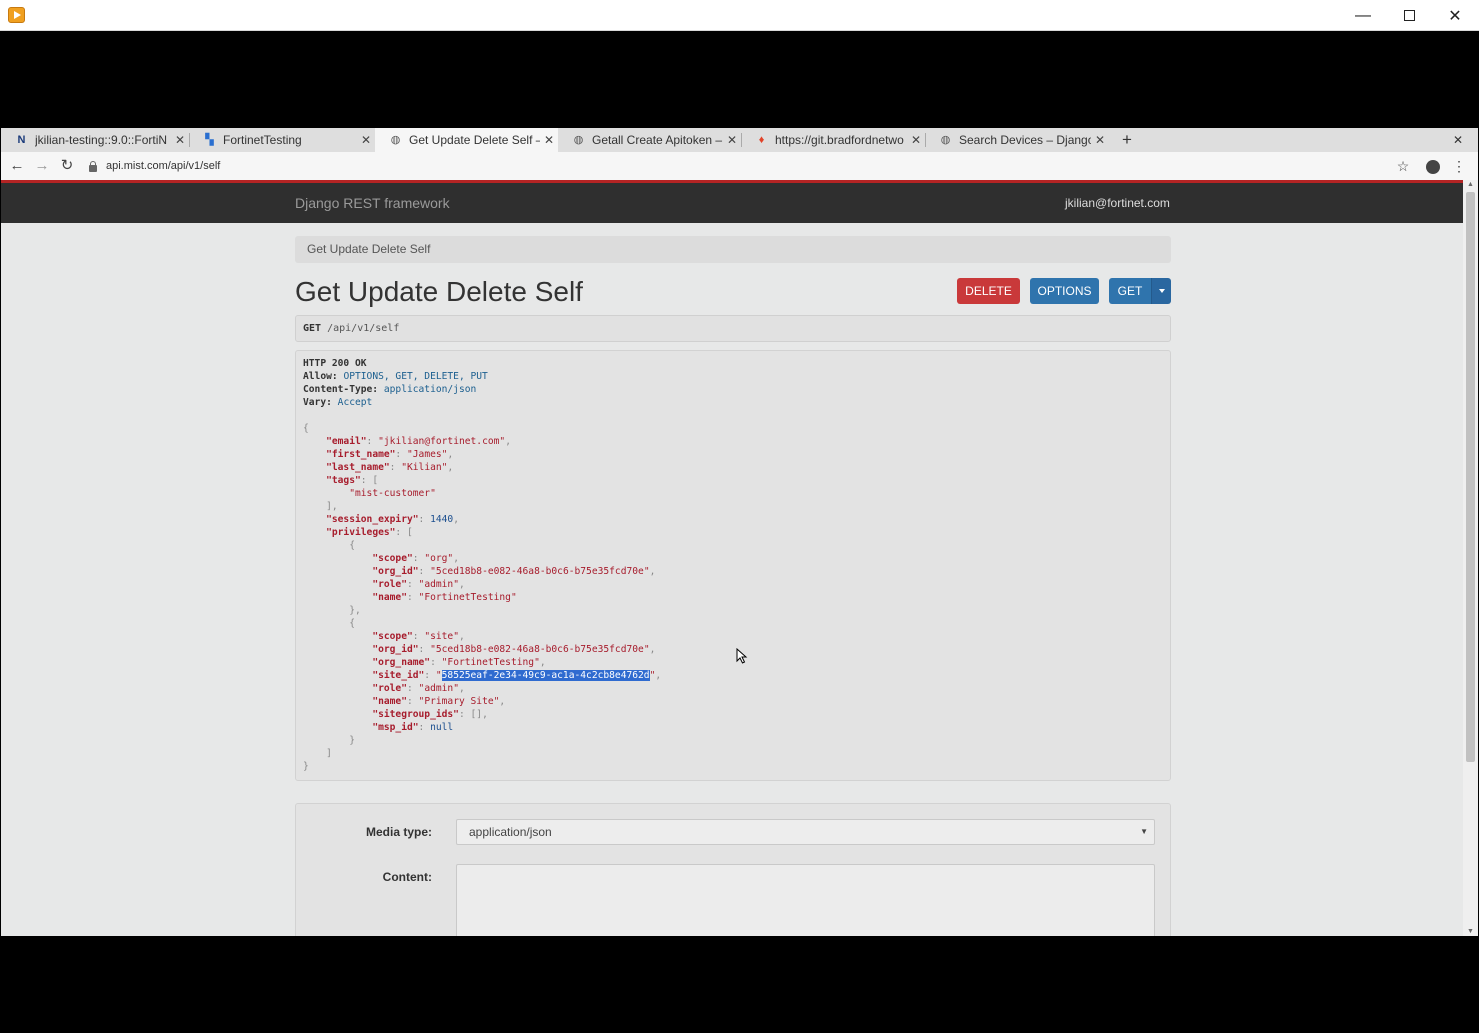 The width and height of the screenshot is (1479, 1033). I want to click on tab-getall-create-apitoken: ◍ Getall Create Apitoken – D ✕, so click(649, 140).